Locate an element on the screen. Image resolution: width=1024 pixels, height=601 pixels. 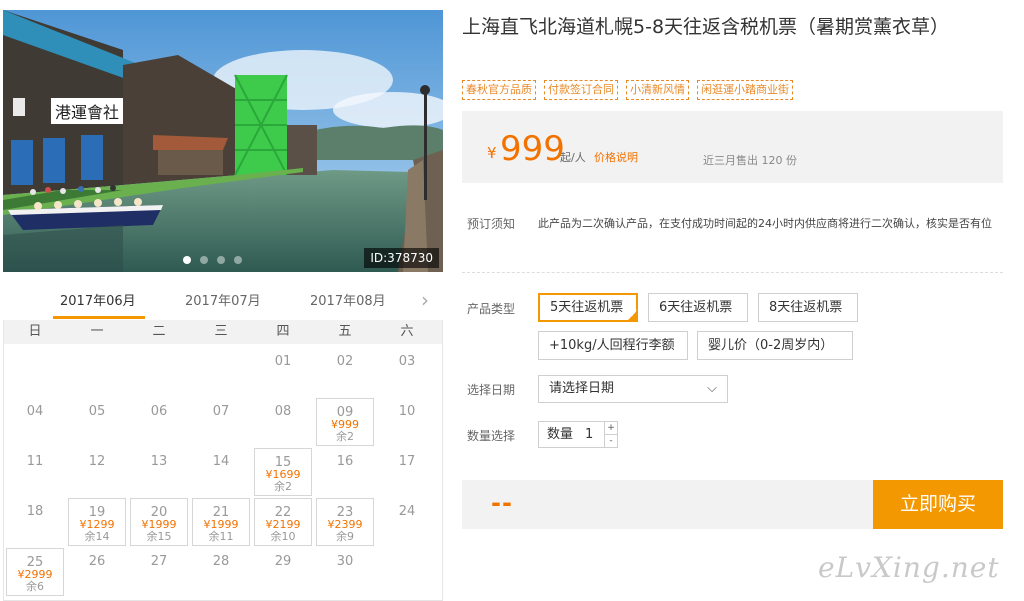
day-number: 14 is located at coordinates (221, 461).